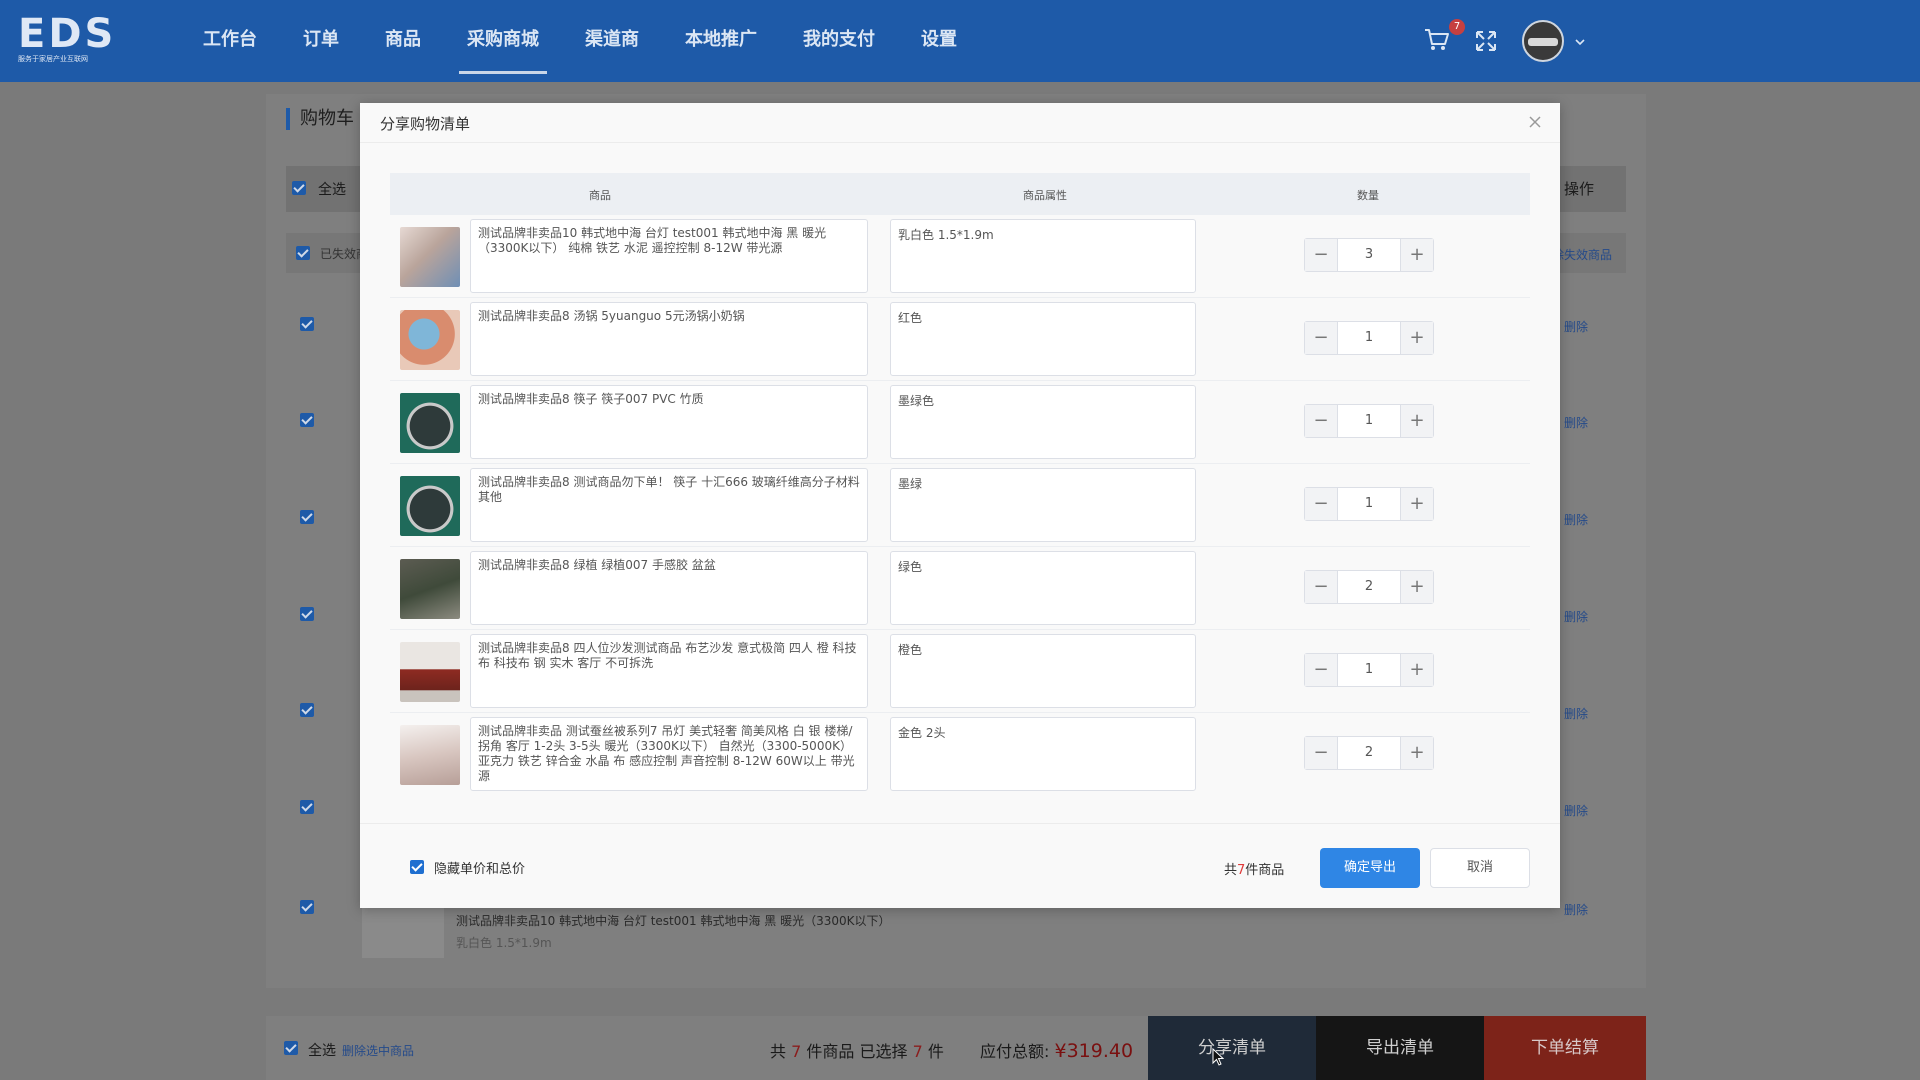 This screenshot has height=1080, width=1920. I want to click on payable-total: 应付总额: ¥319.40, so click(1056, 1050).